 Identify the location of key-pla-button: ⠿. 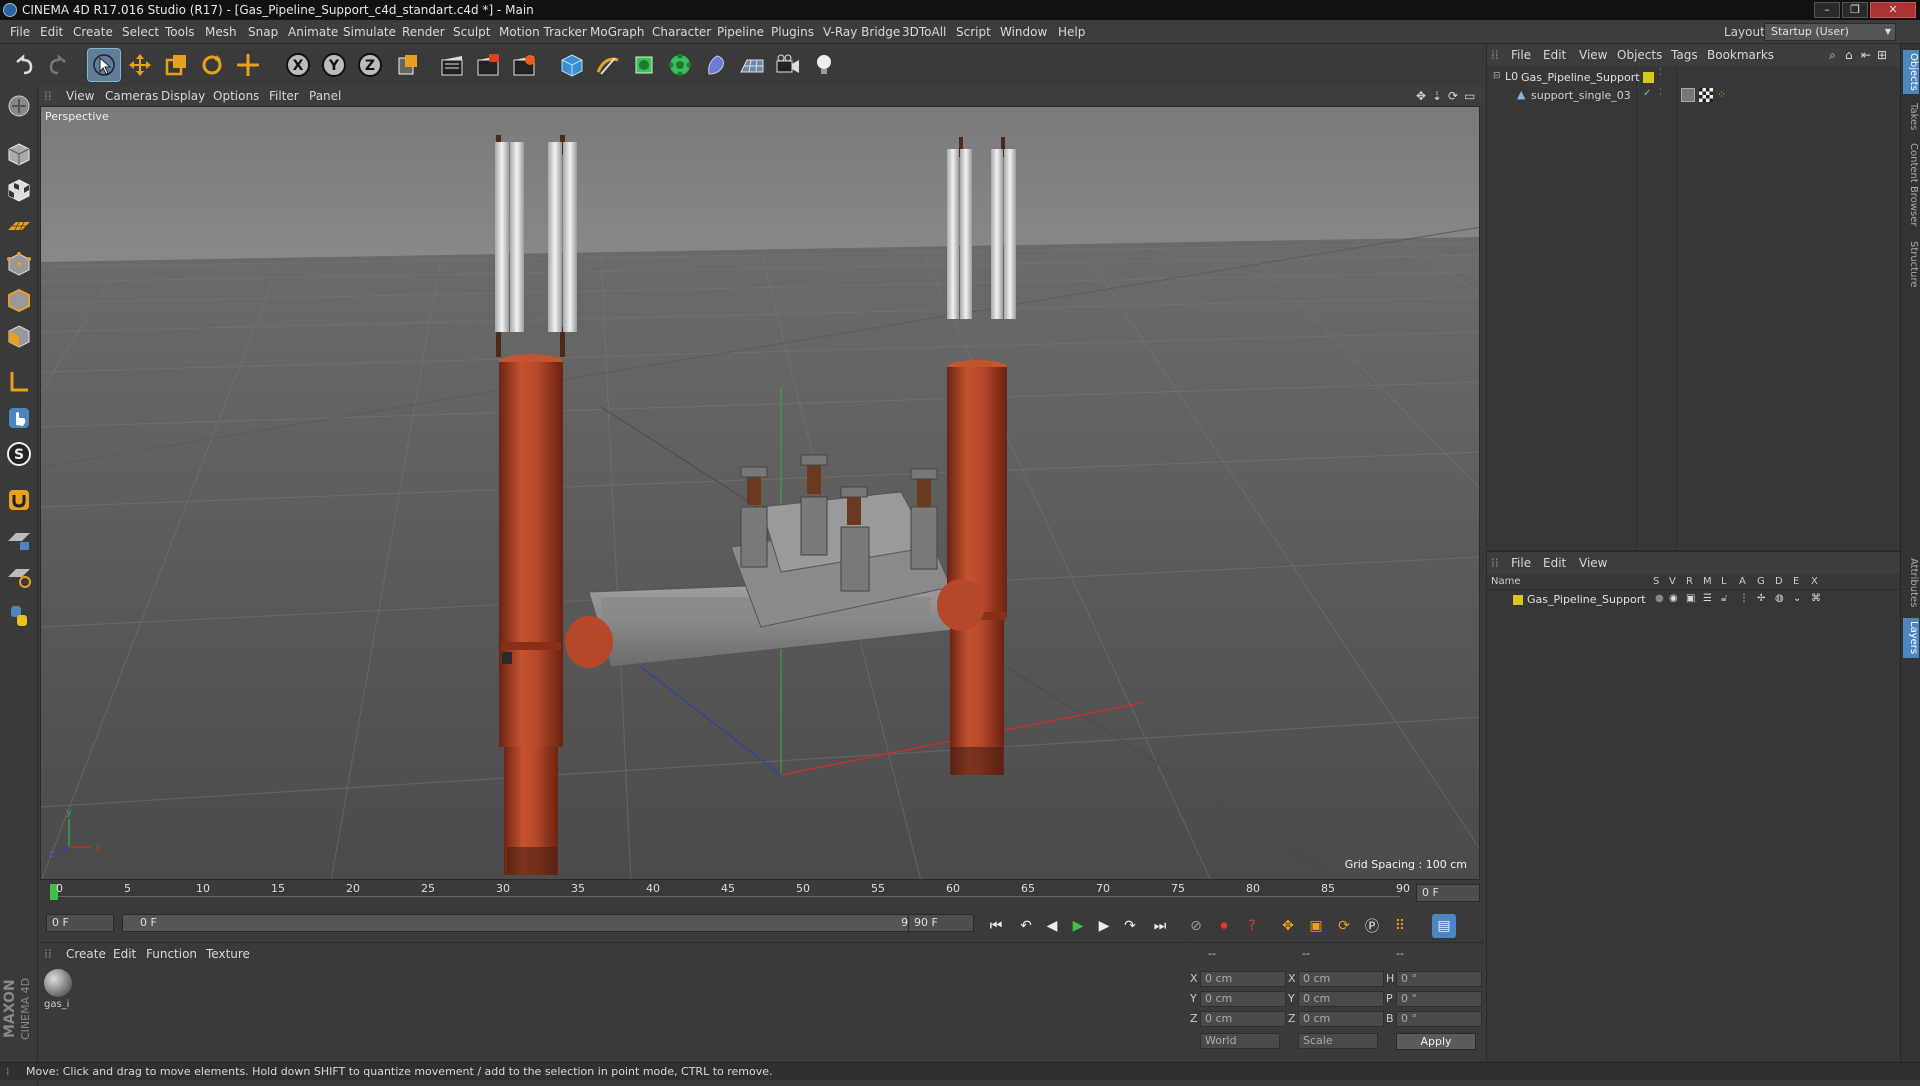
(1400, 926).